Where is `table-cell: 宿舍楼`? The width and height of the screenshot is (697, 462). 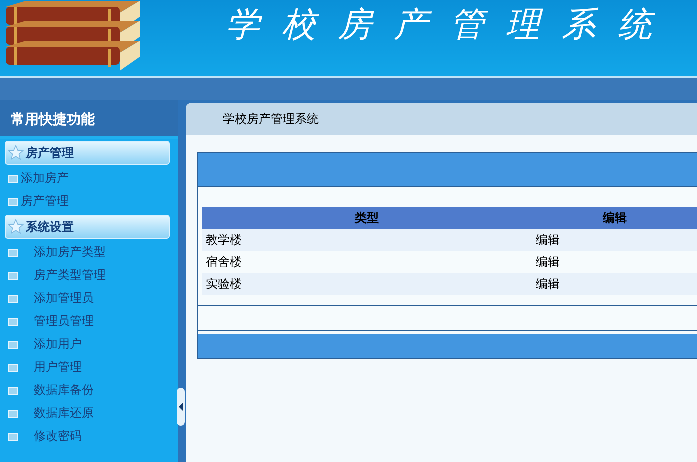 table-cell: 宿舍楼 is located at coordinates (367, 262).